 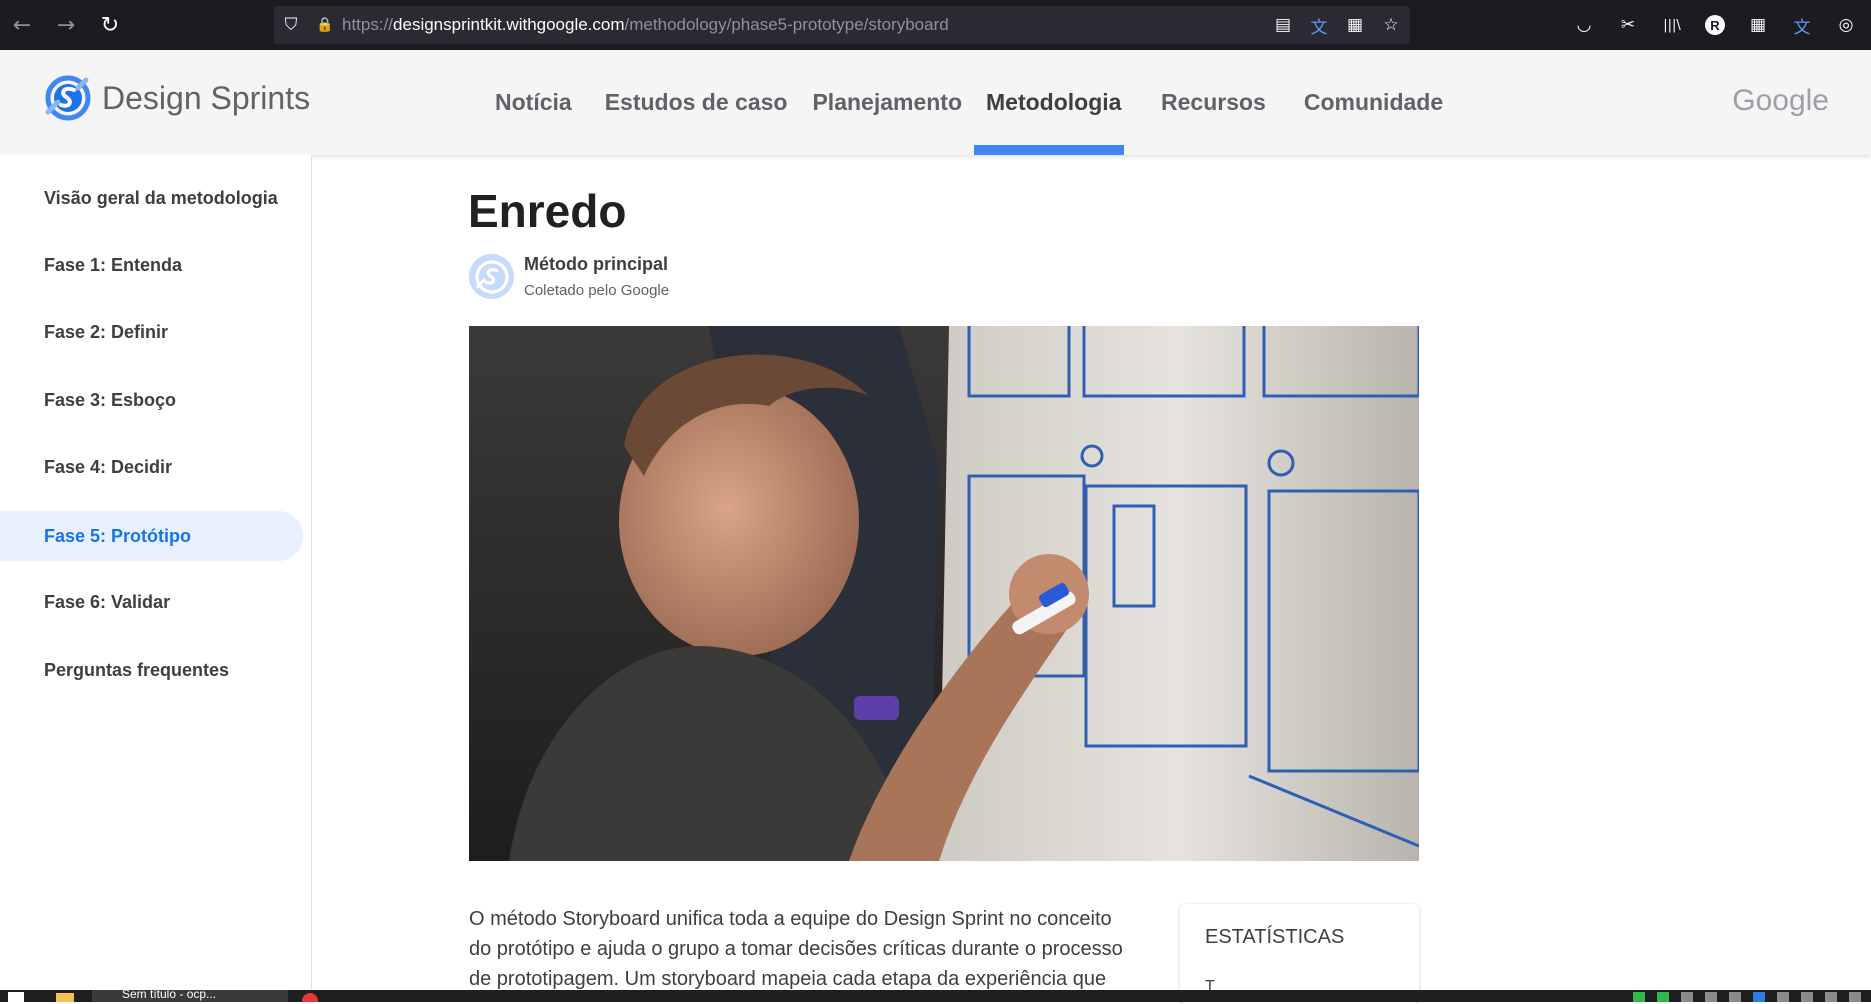 I want to click on screenshot-icon: ✂, so click(x=1628, y=25).